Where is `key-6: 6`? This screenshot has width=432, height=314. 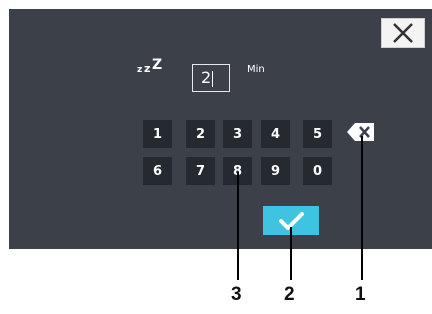
key-6: 6 is located at coordinates (157, 171).